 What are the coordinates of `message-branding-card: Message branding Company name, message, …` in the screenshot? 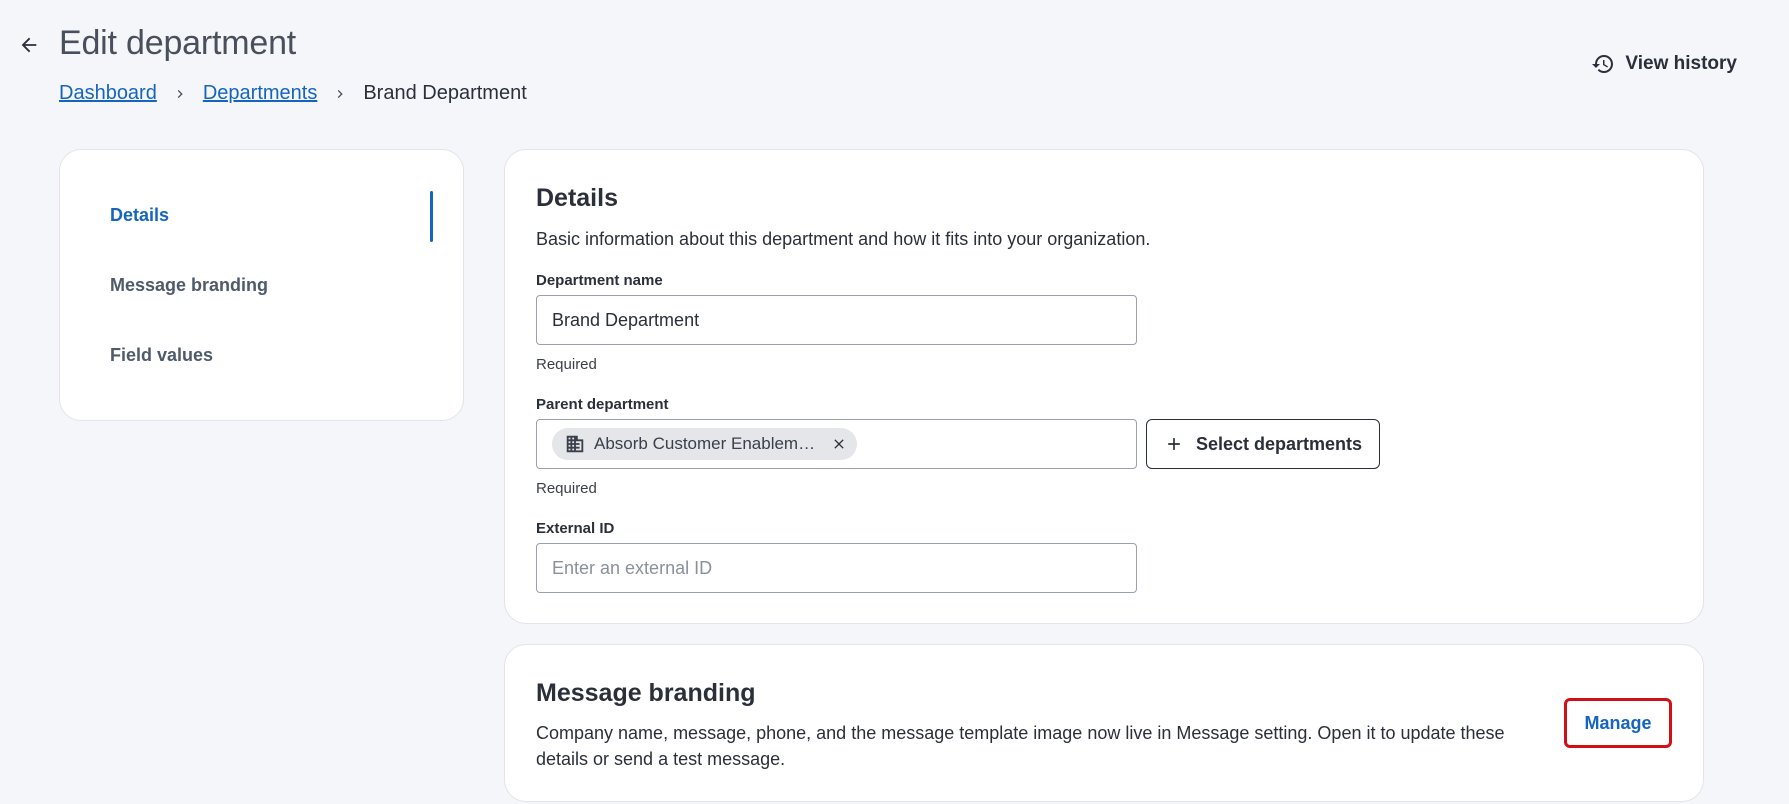 It's located at (1104, 723).